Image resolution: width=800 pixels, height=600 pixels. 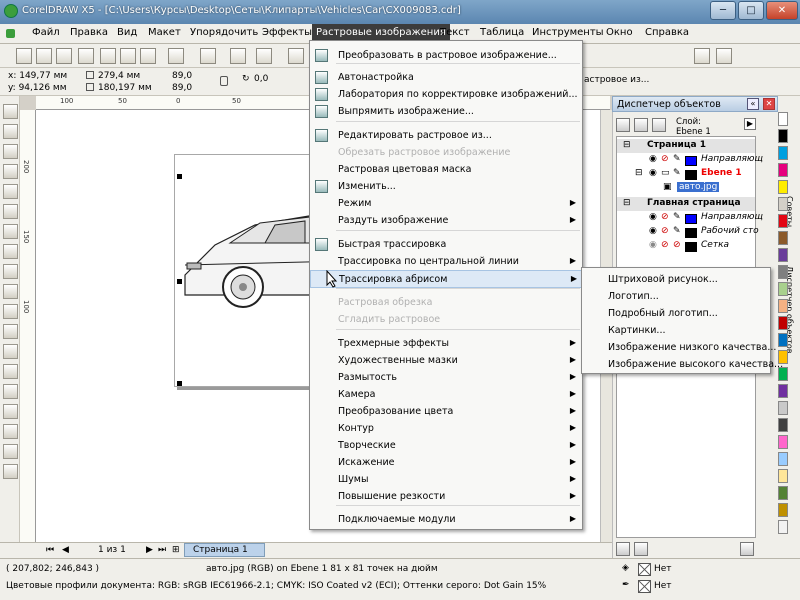 I want to click on blend-tool-icon, so click(x=10, y=391).